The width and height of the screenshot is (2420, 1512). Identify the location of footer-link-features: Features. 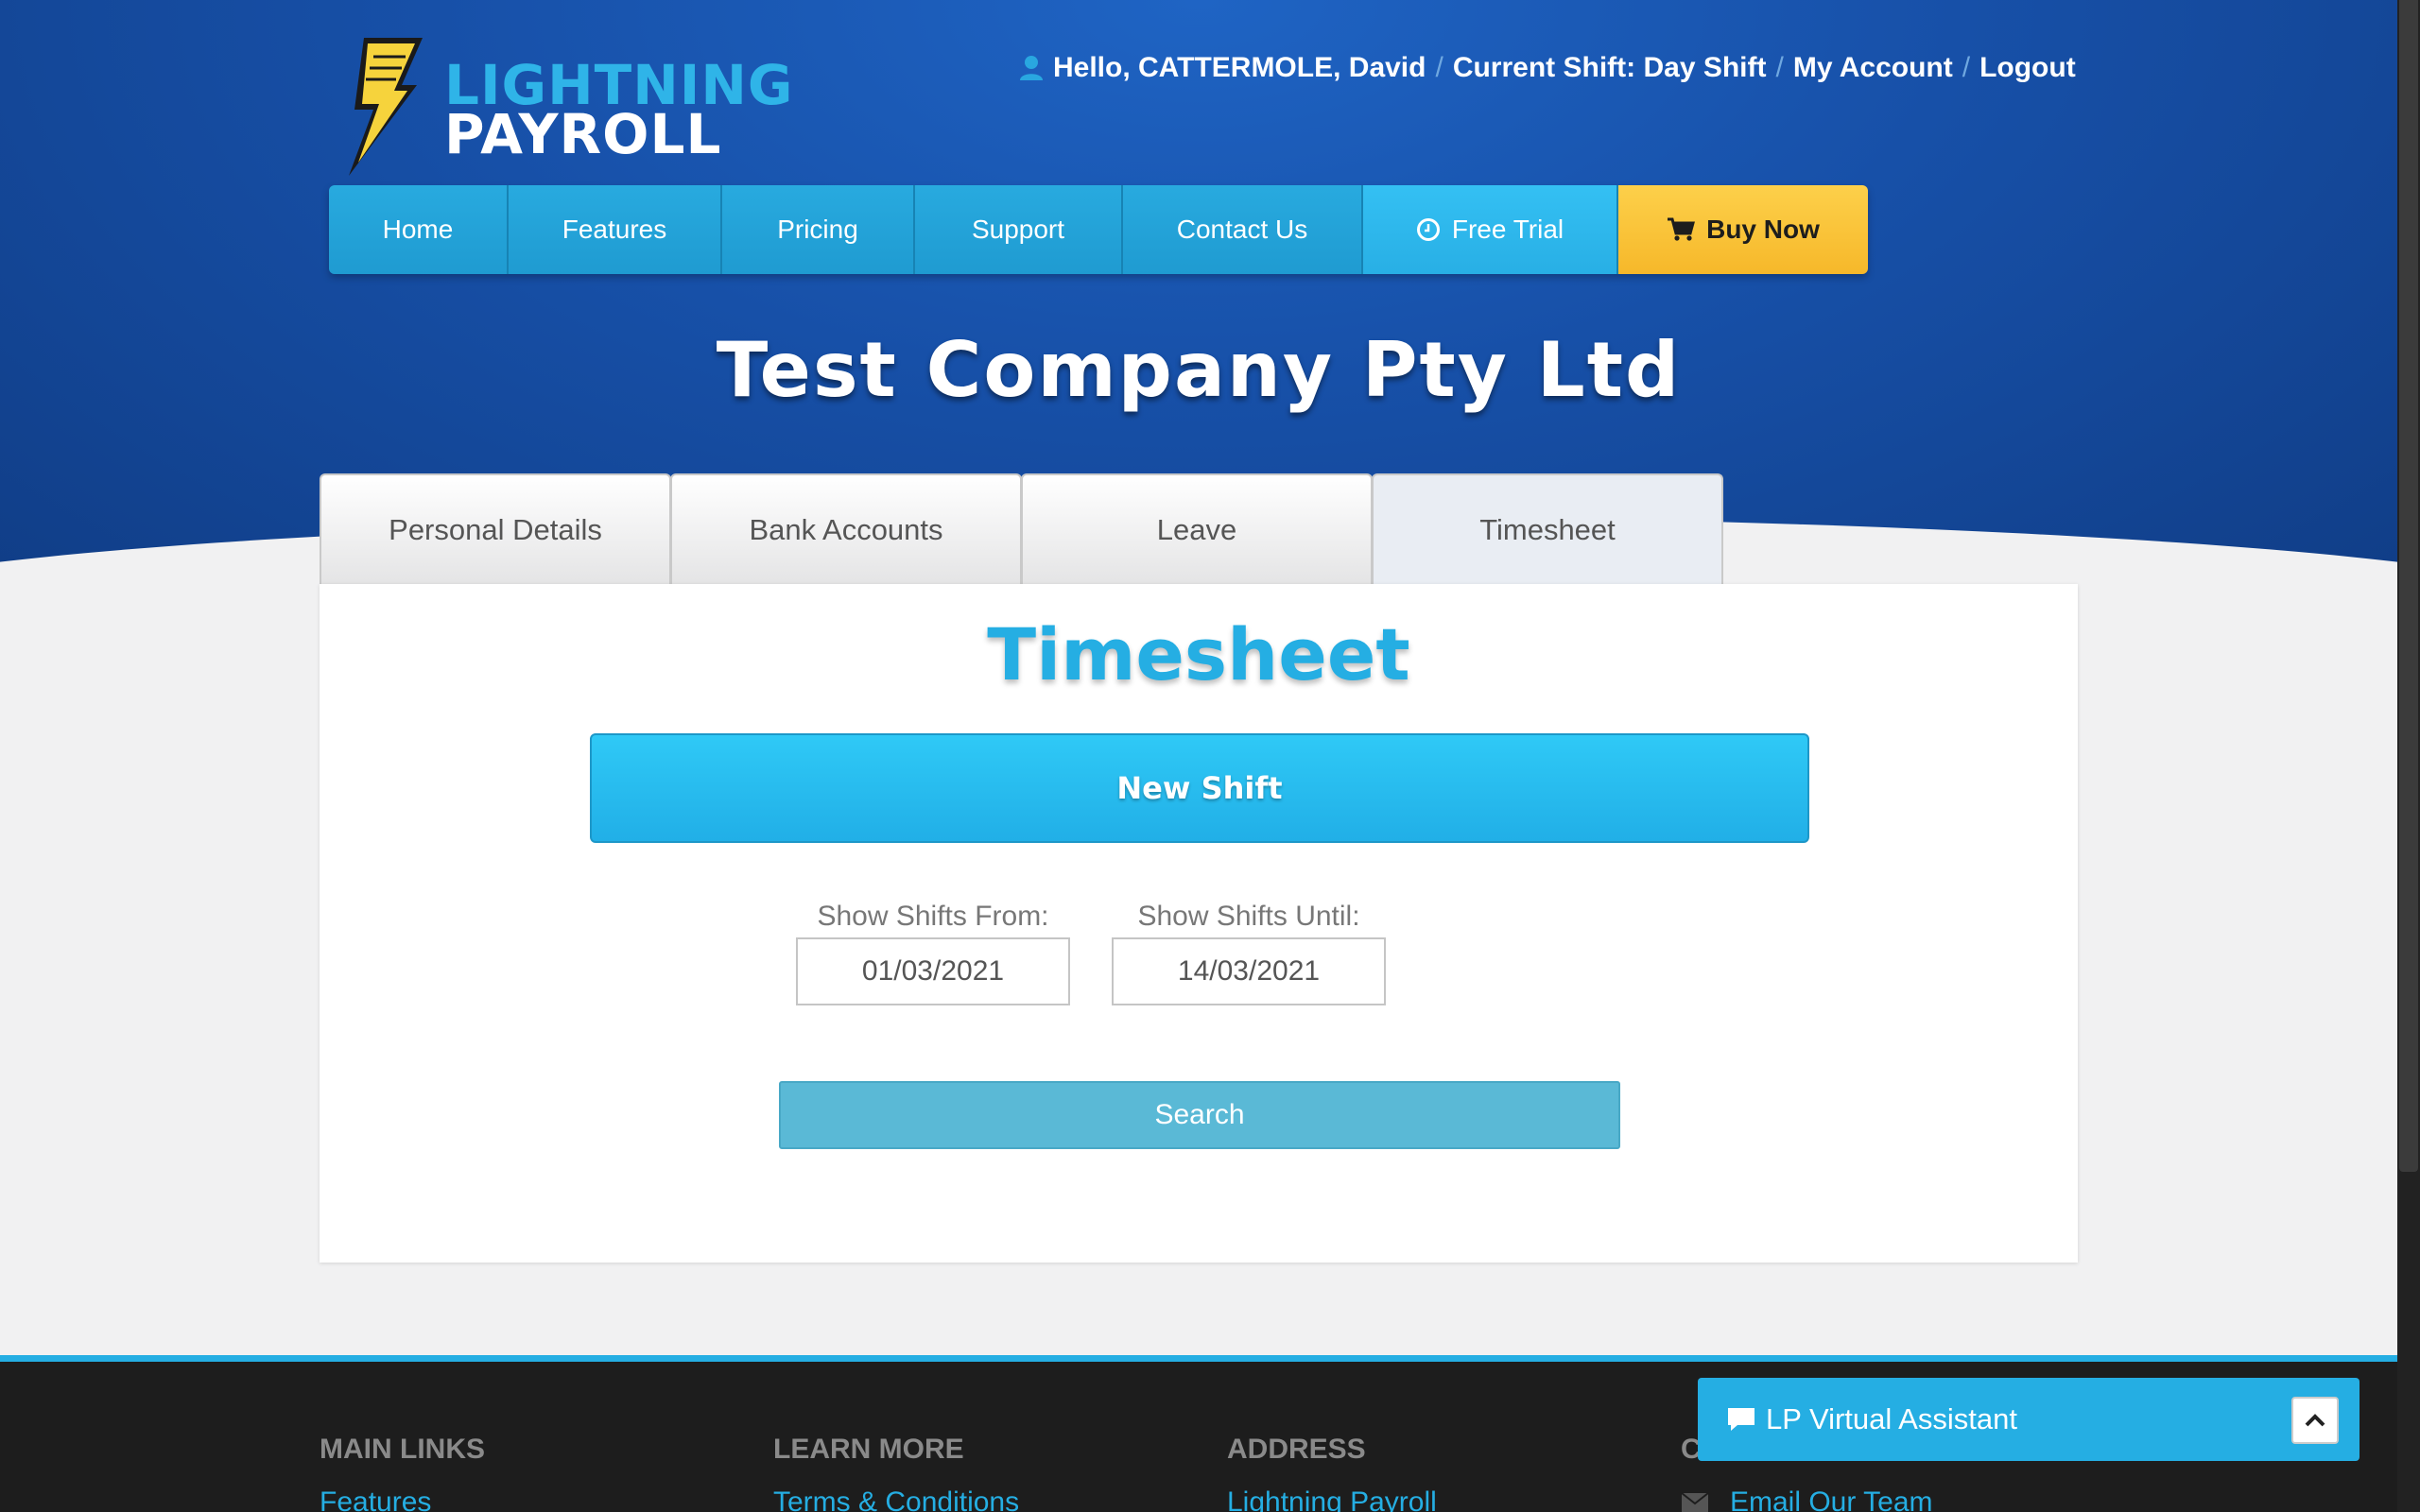
(402, 1499).